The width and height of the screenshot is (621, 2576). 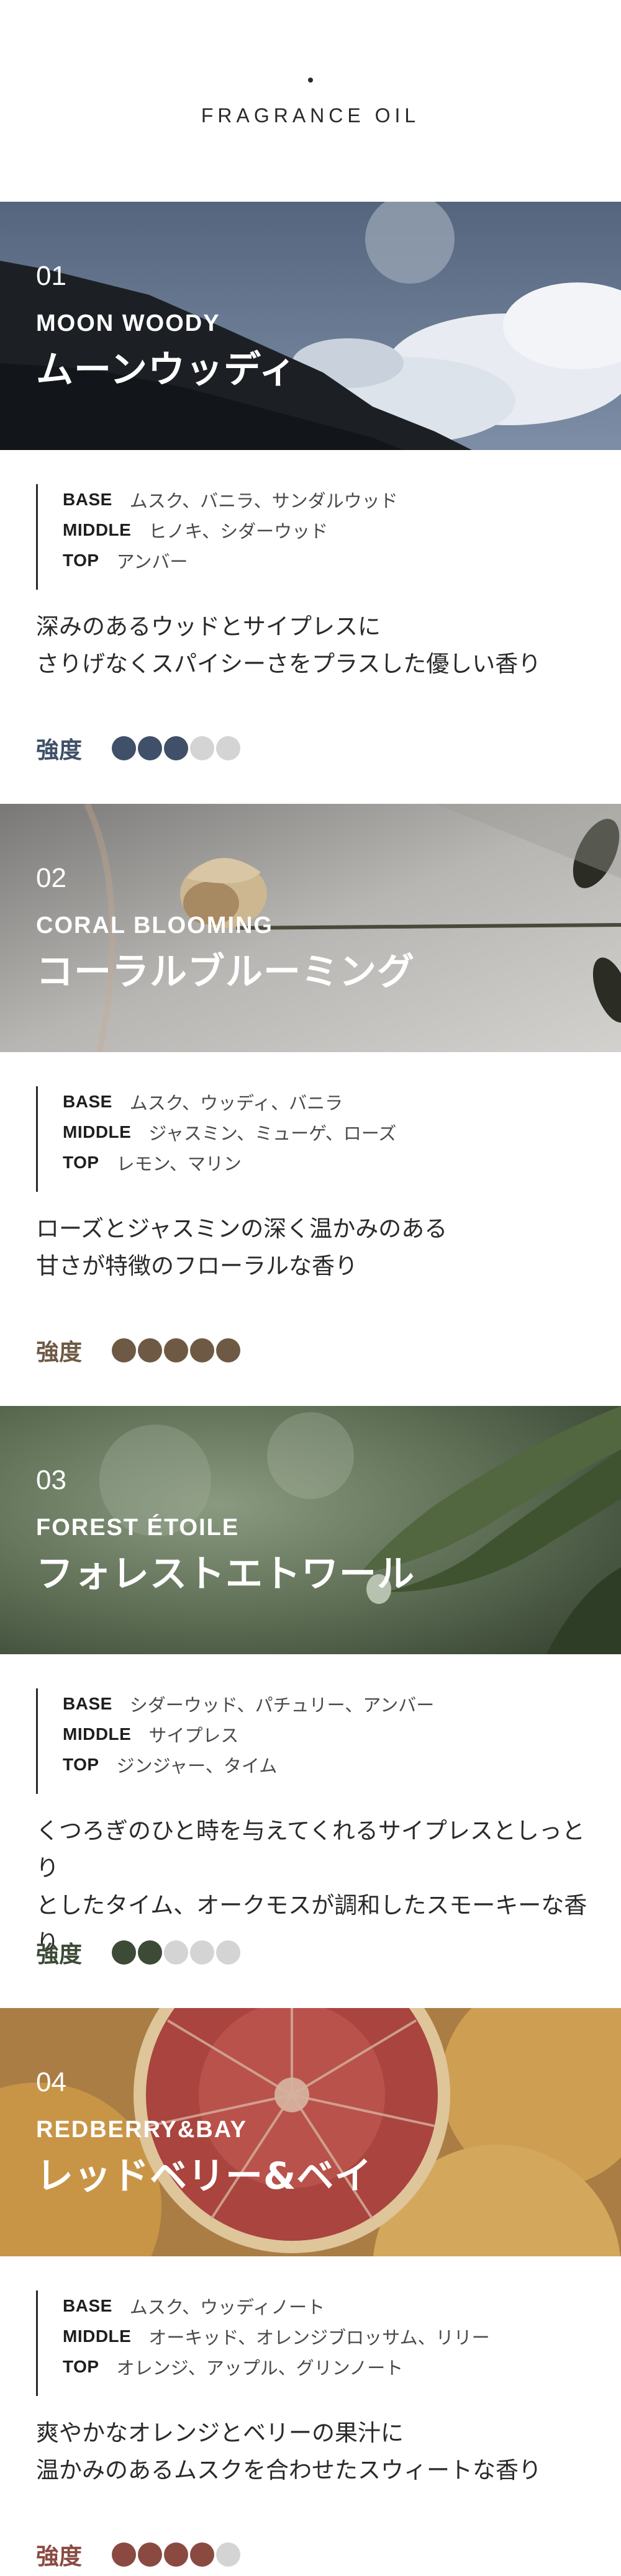 I want to click on fragrance-name-en: FOREST ÉTOILE, so click(x=138, y=1528).